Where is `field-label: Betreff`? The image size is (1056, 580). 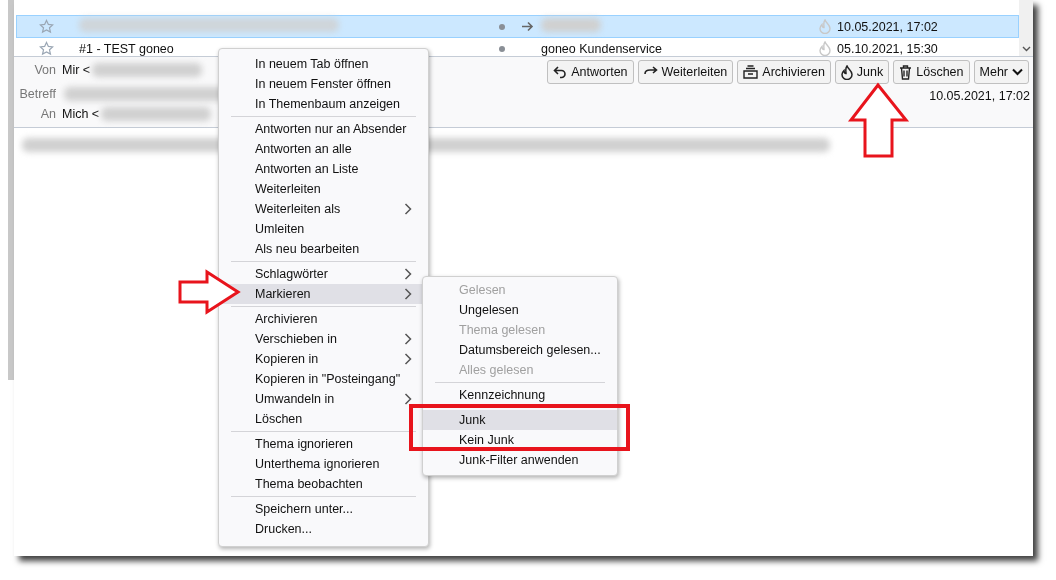 field-label: Betreff is located at coordinates (37, 94).